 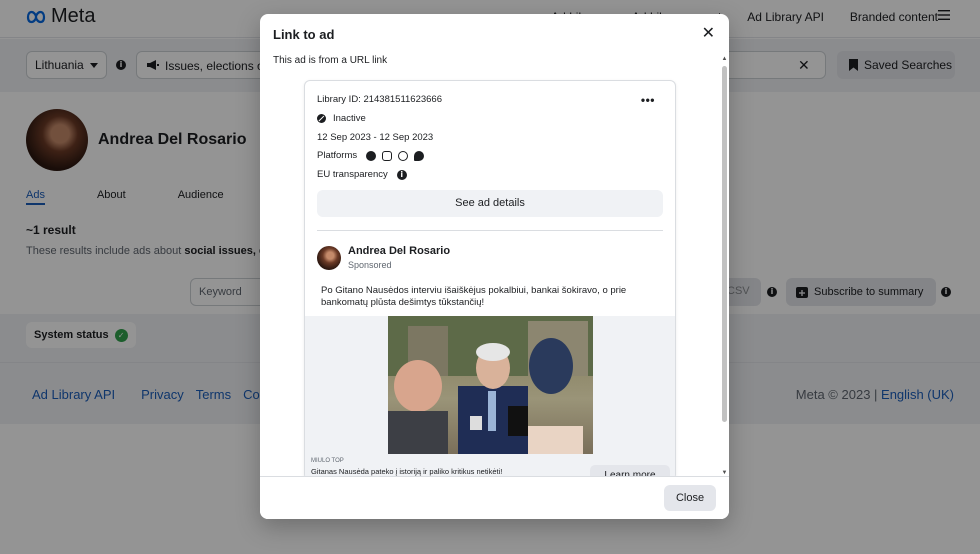 What do you see at coordinates (383, 257) in the screenshot?
I see `ad-author: Andrea Del Rosario Sponsored` at bounding box center [383, 257].